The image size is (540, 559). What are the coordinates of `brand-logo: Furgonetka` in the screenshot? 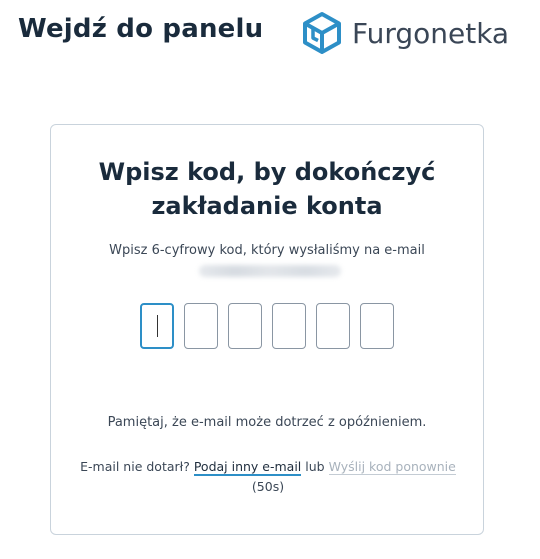 It's located at (404, 33).